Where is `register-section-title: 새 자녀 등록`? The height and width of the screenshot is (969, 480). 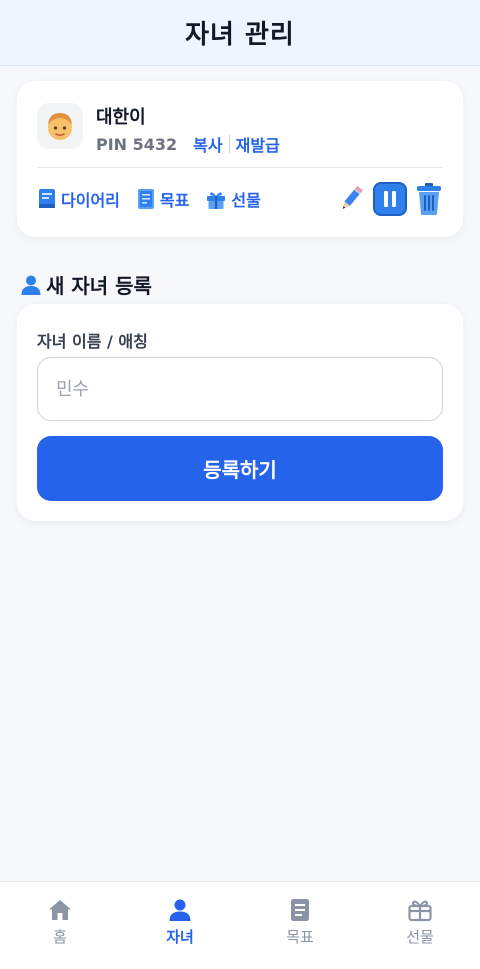
register-section-title: 새 자녀 등록 is located at coordinates (86, 284).